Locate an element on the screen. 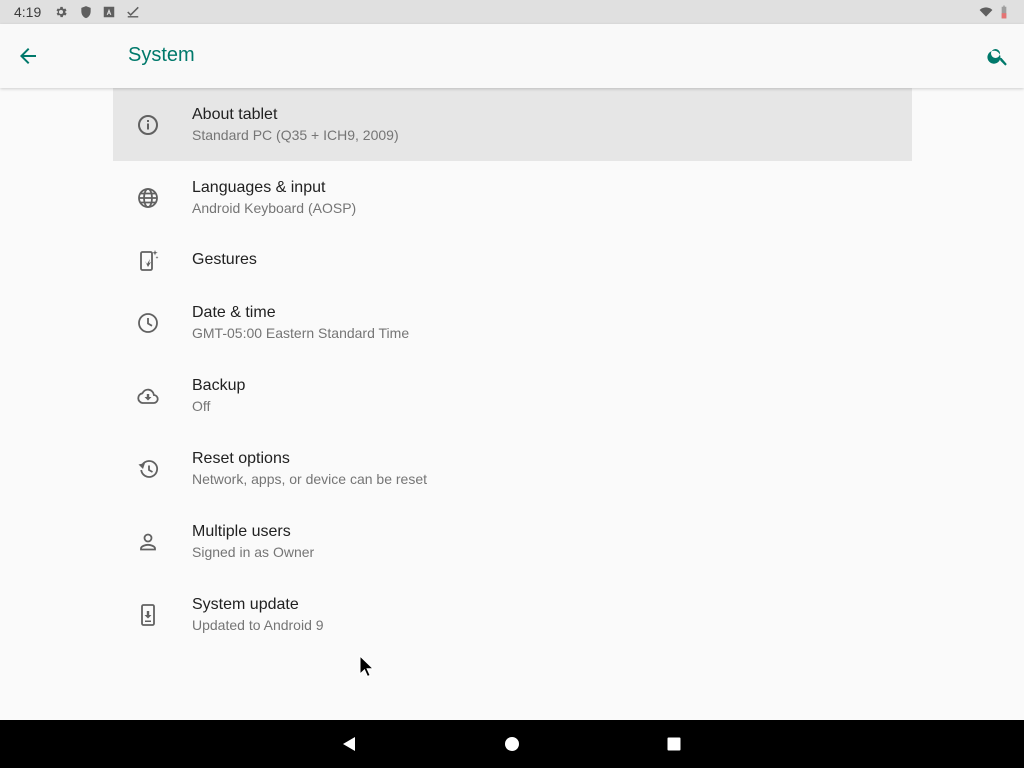 The image size is (1024, 768). a-box-icon is located at coordinates (109, 12).